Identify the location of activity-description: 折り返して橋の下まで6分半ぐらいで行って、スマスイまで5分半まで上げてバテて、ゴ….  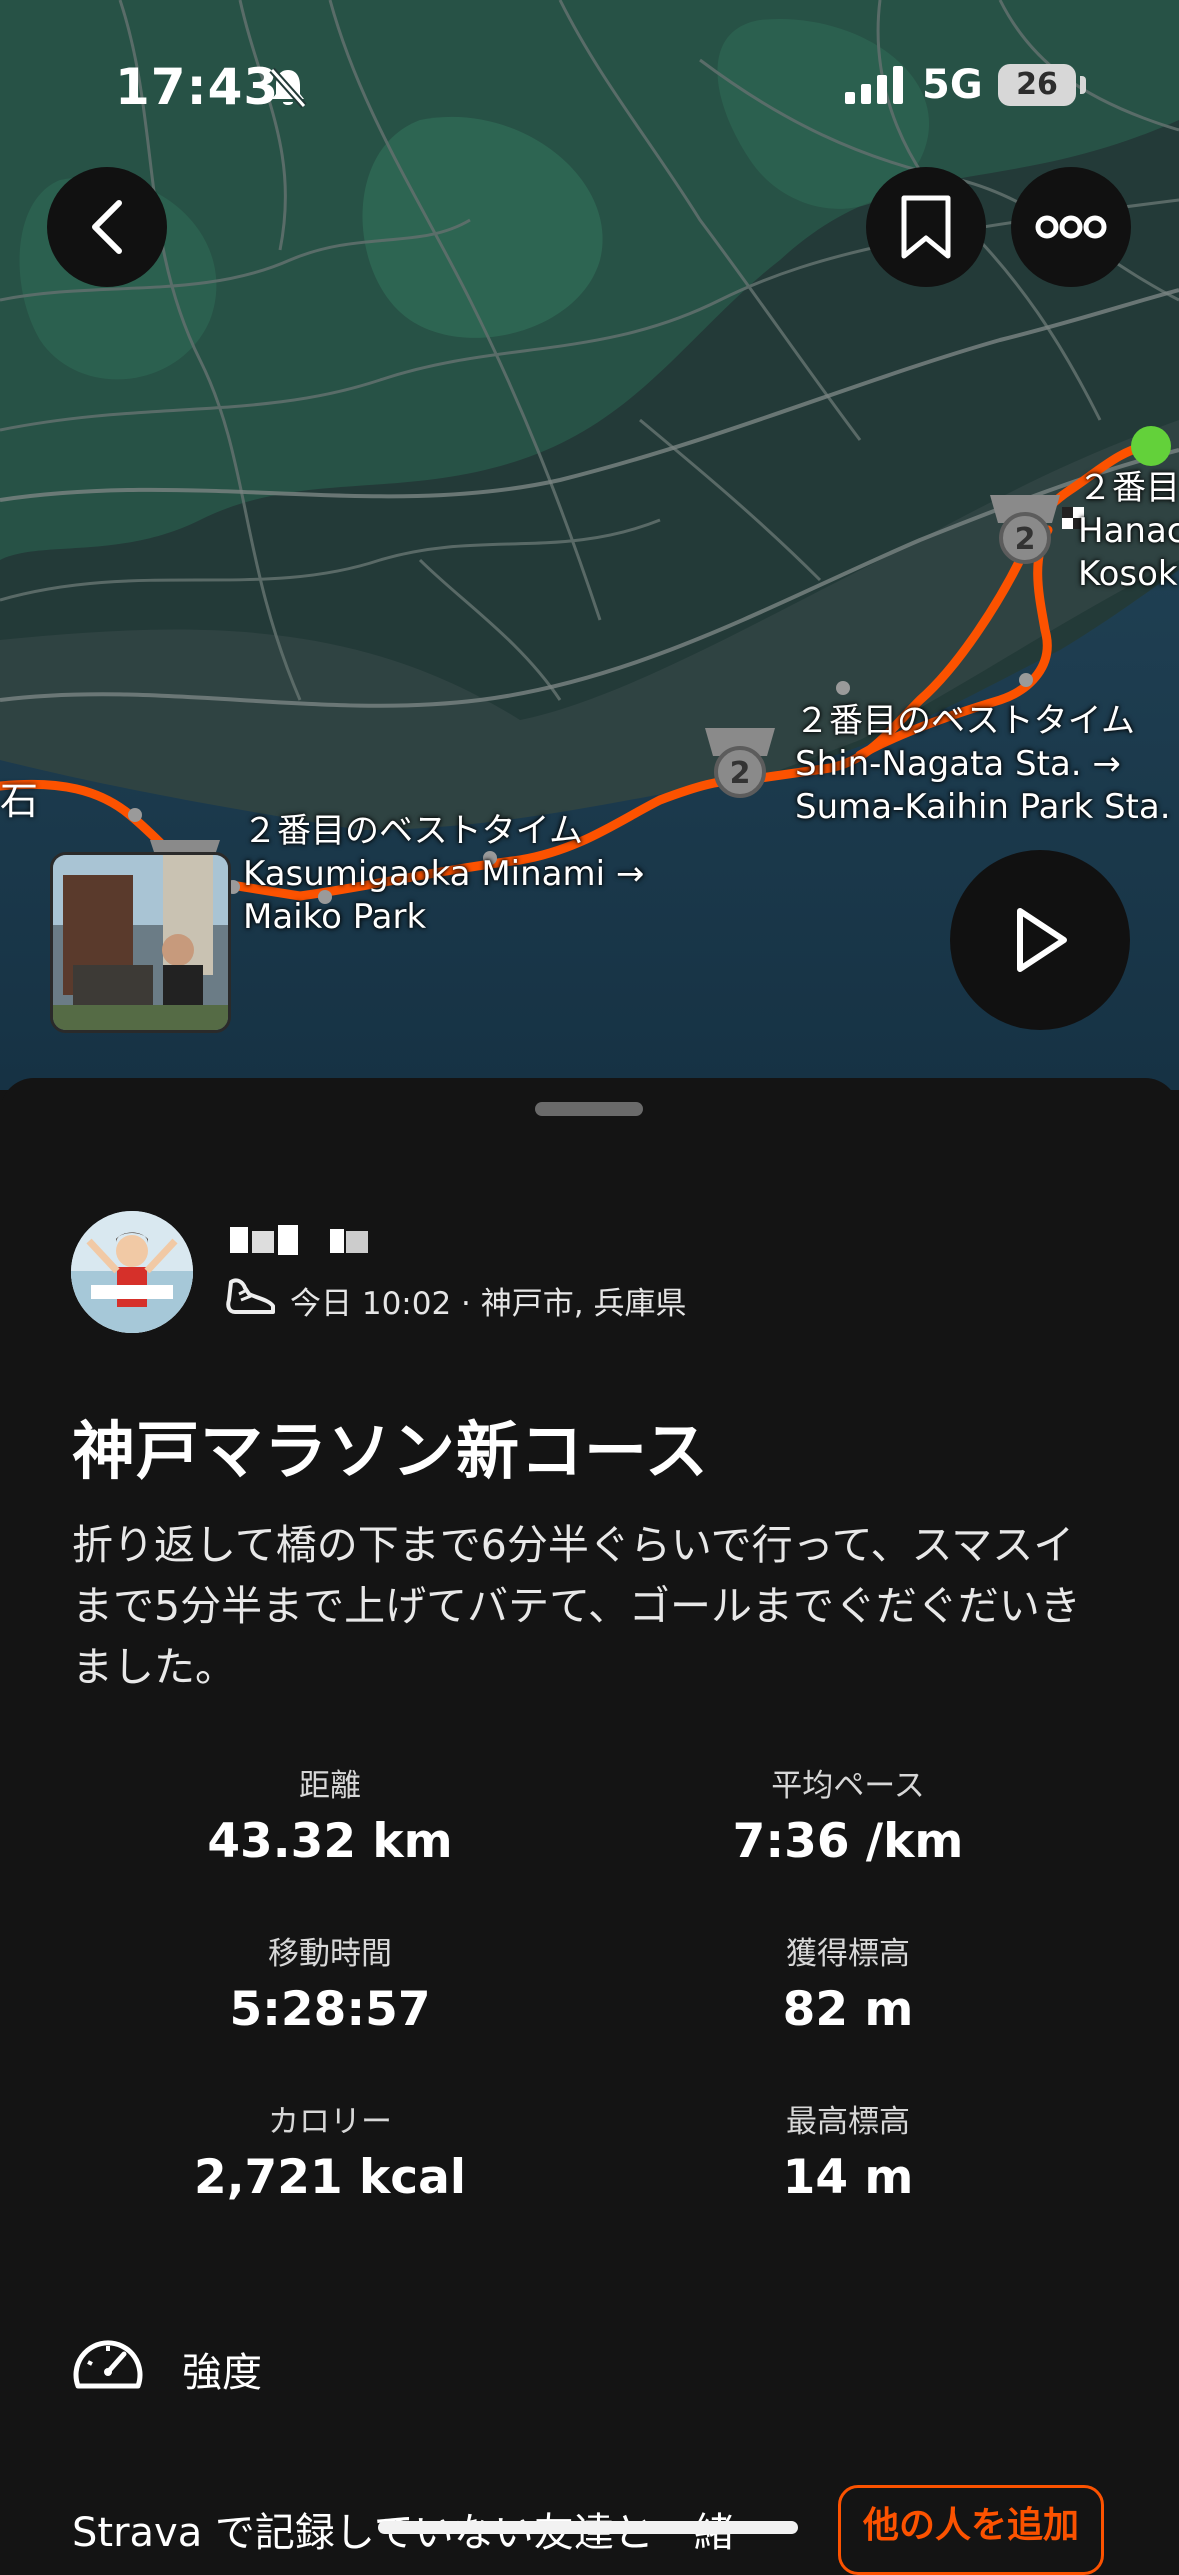
(576, 1606).